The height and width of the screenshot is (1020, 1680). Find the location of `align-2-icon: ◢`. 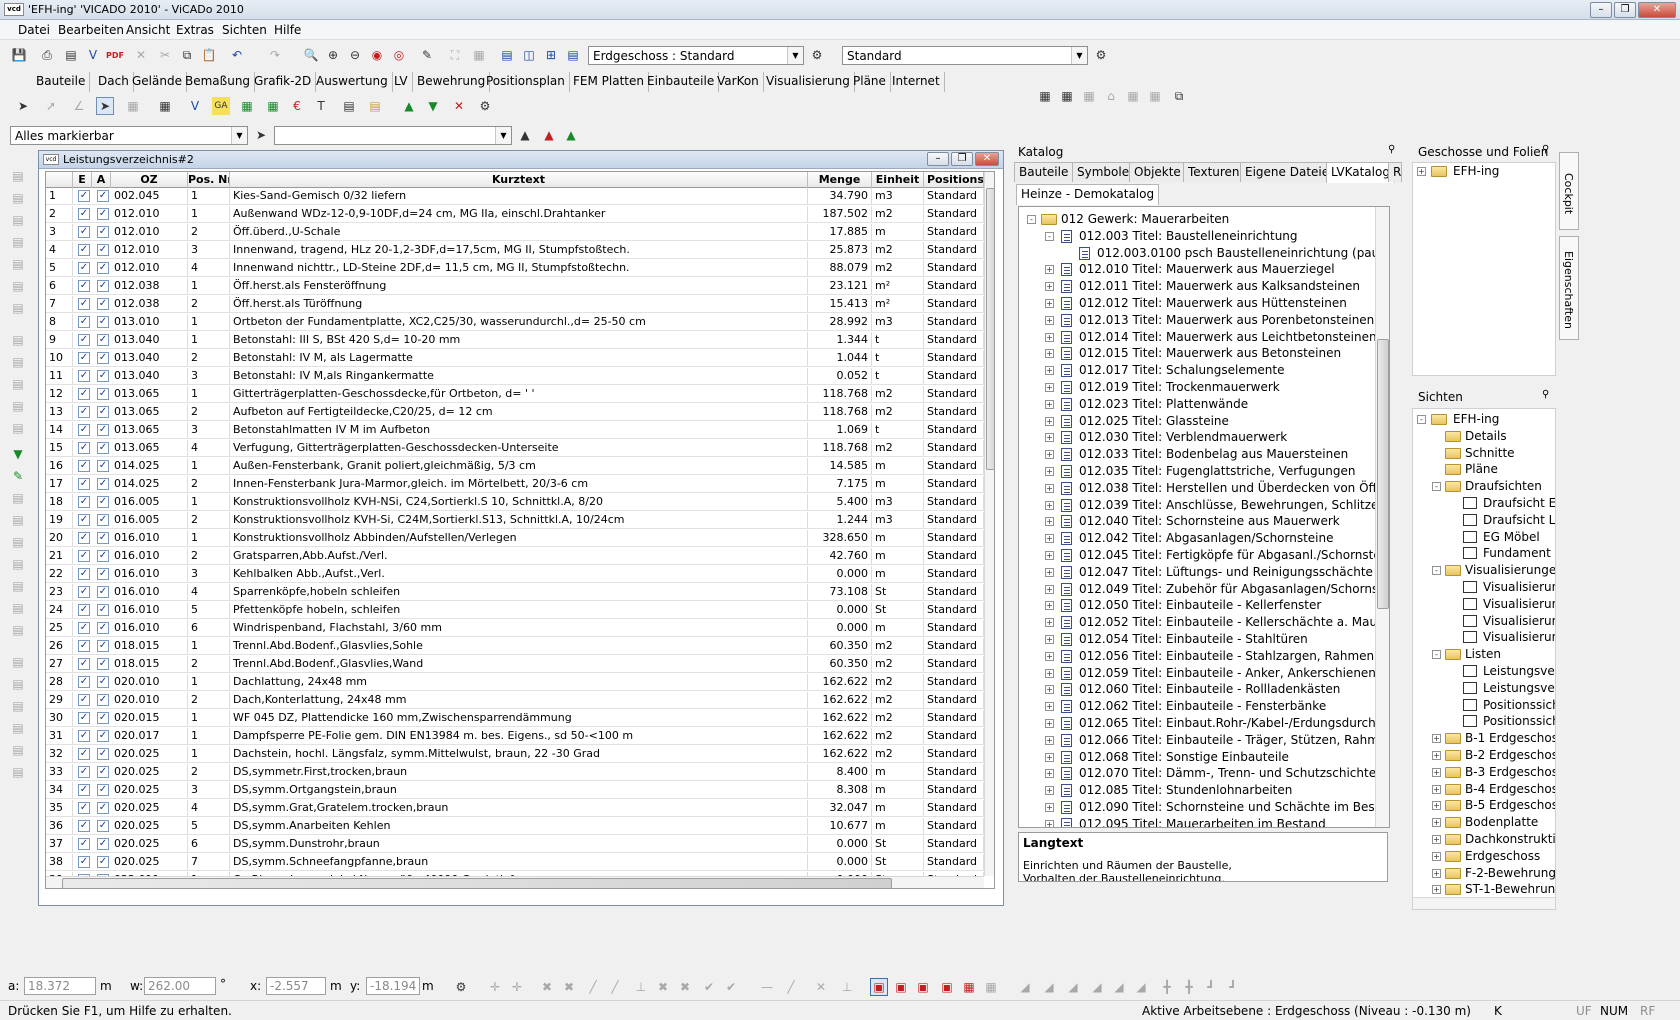

align-2-icon: ◢ is located at coordinates (1049, 987).